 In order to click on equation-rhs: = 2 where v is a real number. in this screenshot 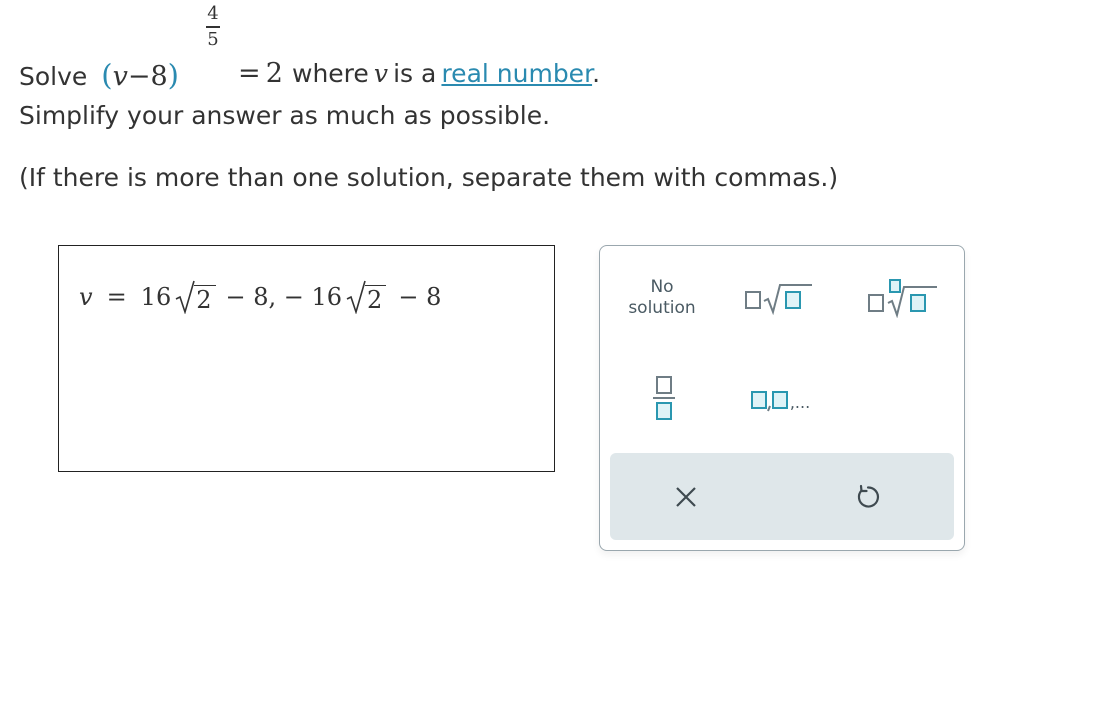, I will do `click(419, 73)`.